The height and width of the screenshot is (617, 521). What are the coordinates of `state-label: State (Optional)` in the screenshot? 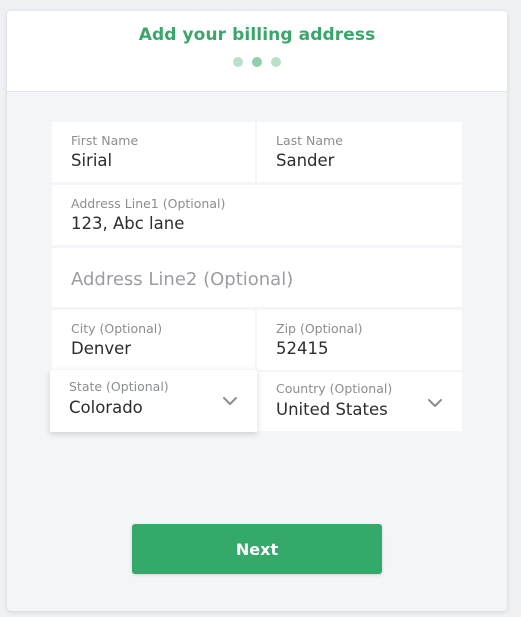 It's located at (119, 386).